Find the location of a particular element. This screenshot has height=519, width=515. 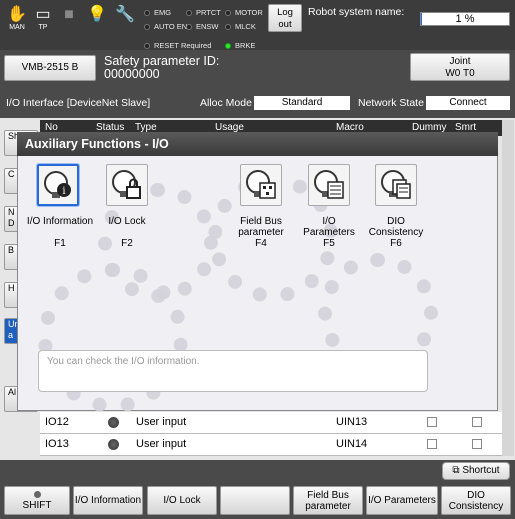

lightbulb-icon: 💡 is located at coordinates (97, 20).